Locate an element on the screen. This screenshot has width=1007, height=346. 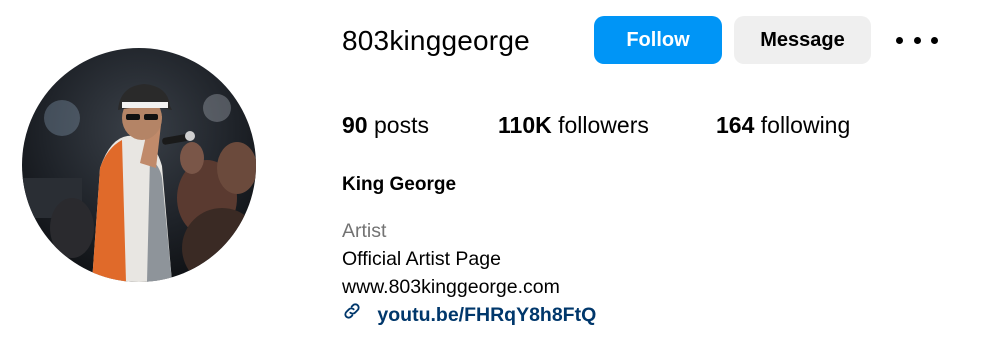
following-count: 164 is located at coordinates (735, 125).